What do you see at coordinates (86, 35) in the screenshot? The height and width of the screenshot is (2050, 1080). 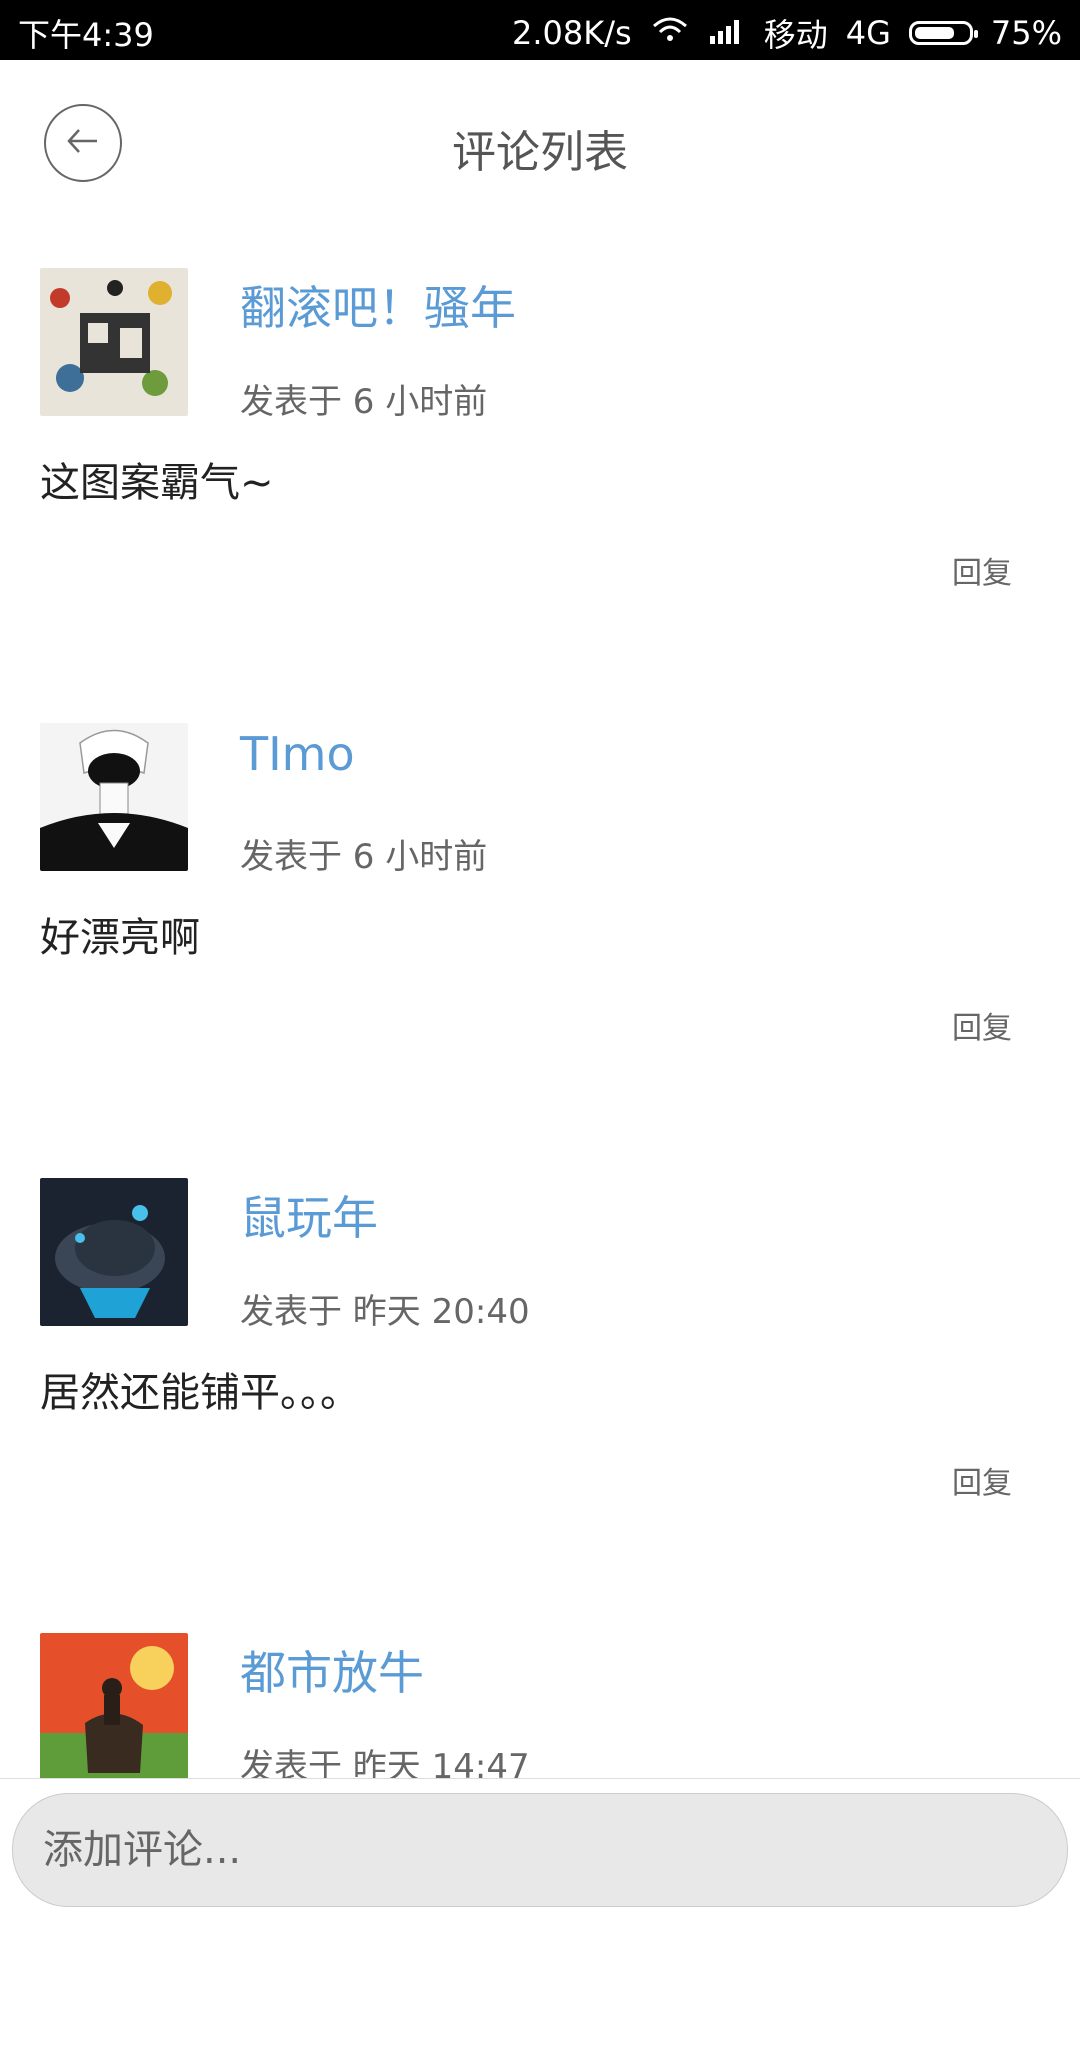 I see `status-time: 下午4:39` at bounding box center [86, 35].